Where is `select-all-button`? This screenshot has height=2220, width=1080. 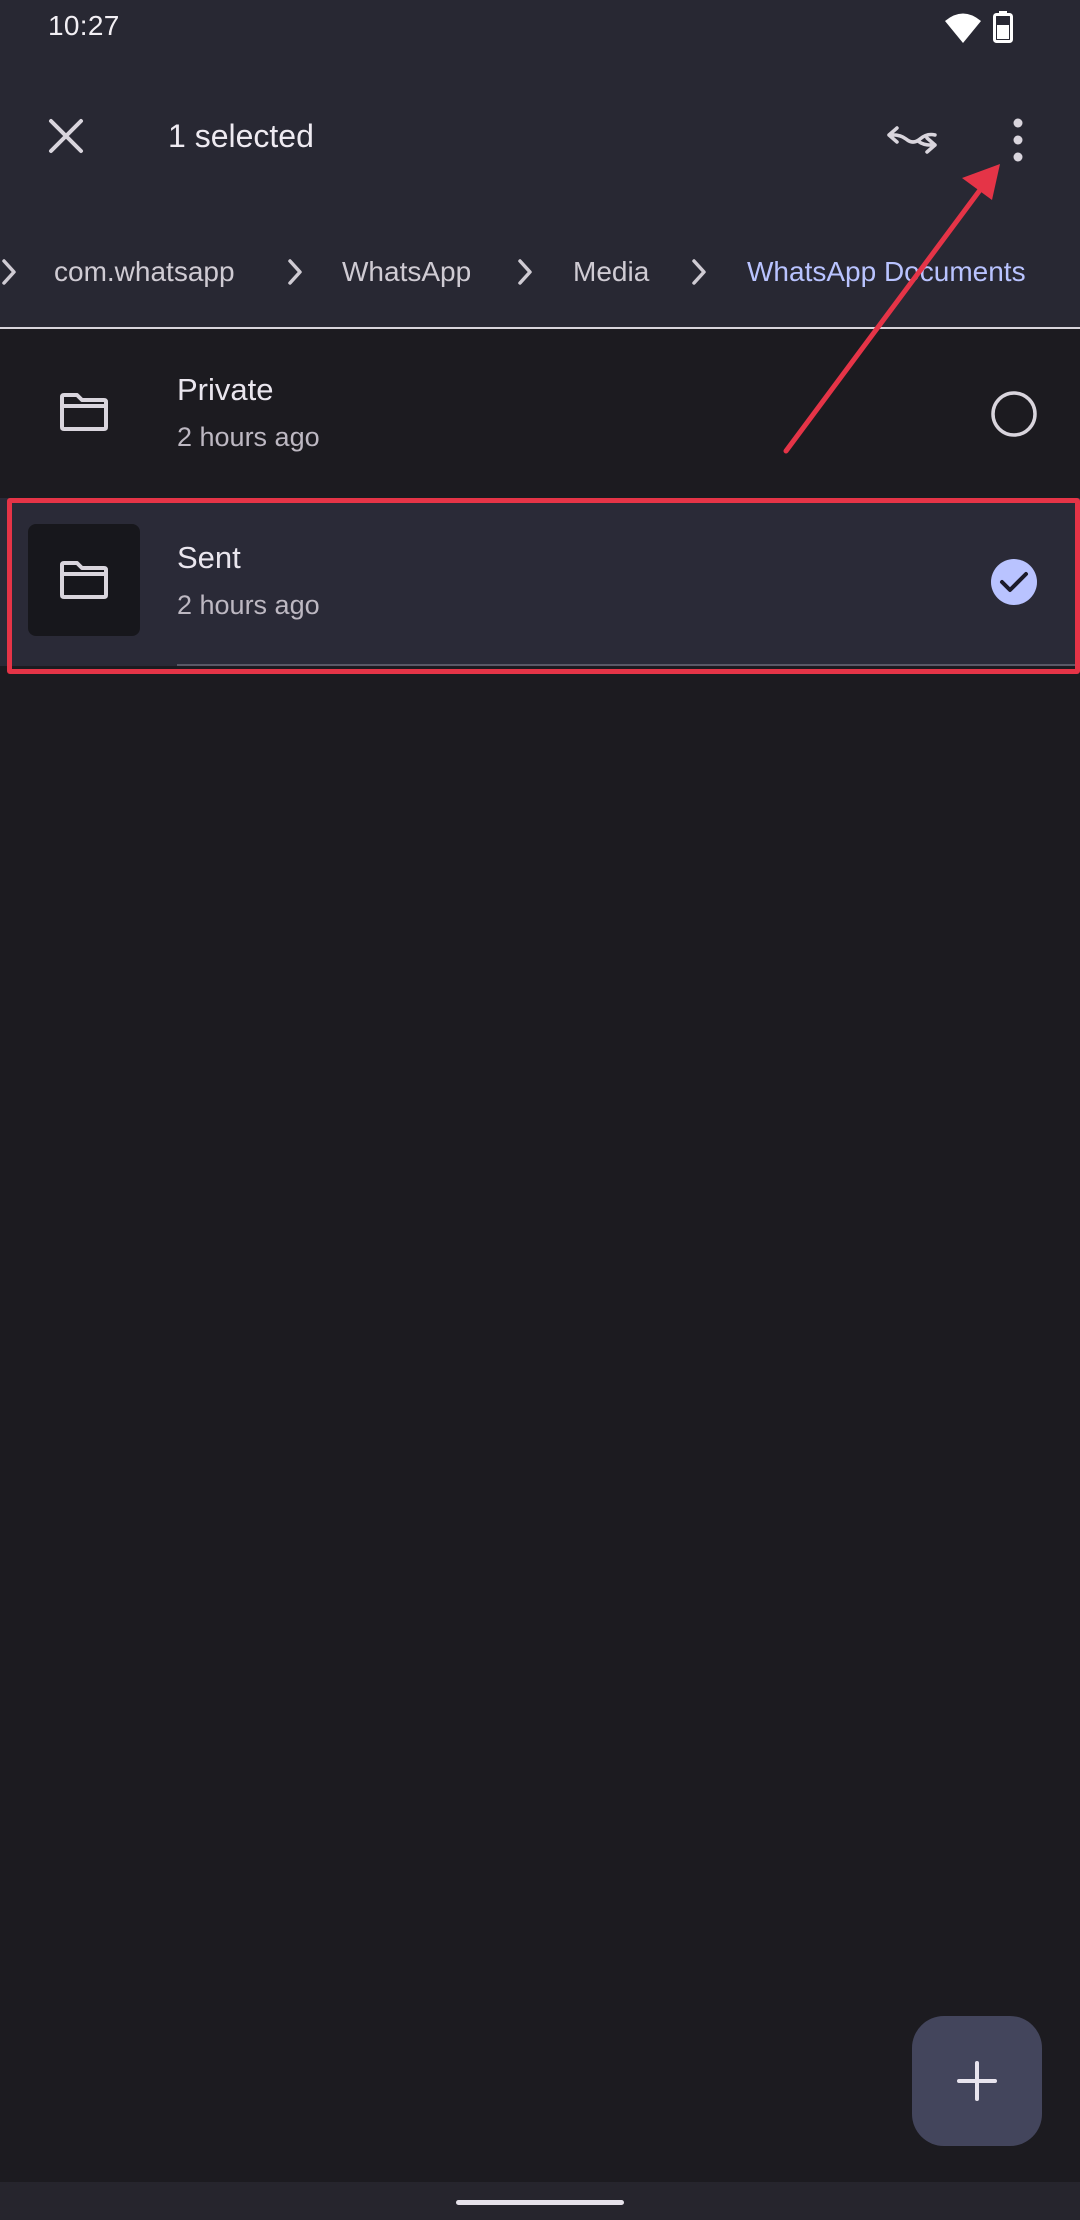
select-all-button is located at coordinates (912, 140).